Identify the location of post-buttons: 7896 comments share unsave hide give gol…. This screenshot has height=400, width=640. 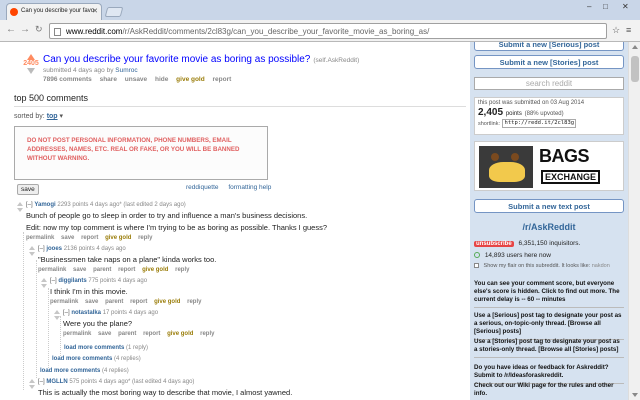
(140, 79).